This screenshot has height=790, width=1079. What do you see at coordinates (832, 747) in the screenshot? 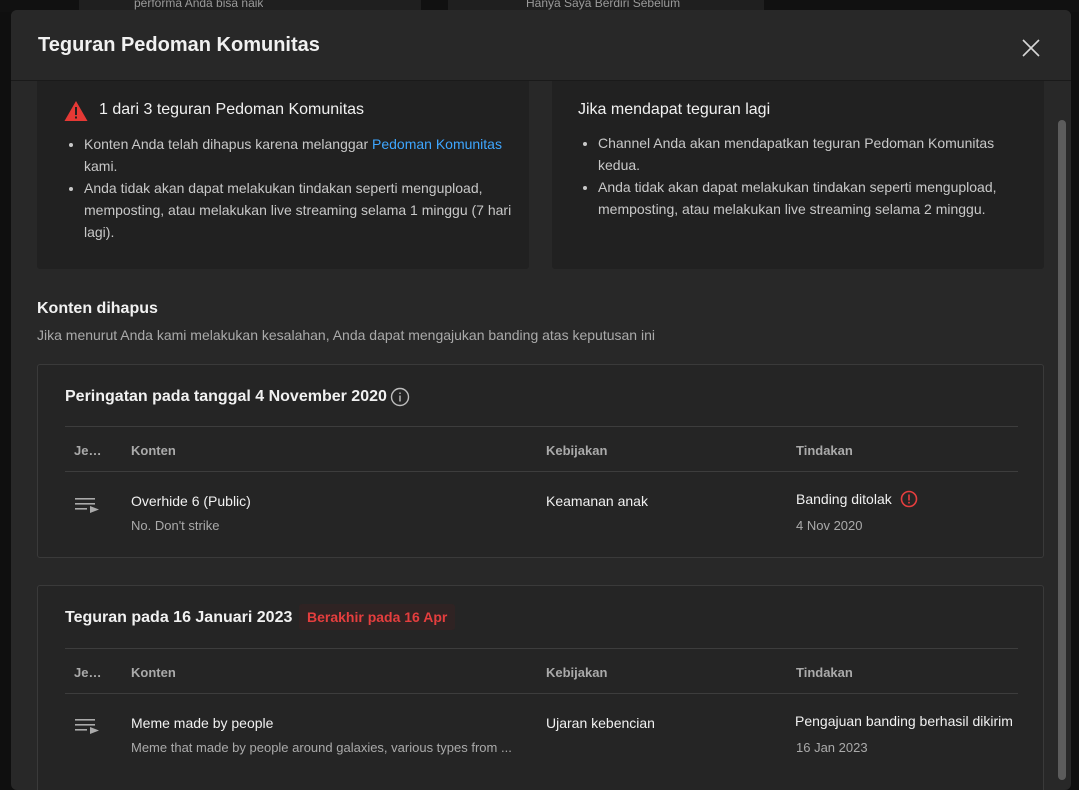
I see `action-date: 16 Jan 2023` at bounding box center [832, 747].